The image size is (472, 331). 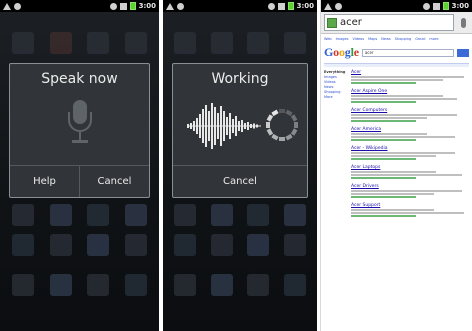 I want to click on search-result: Acer, so click(x=410, y=77).